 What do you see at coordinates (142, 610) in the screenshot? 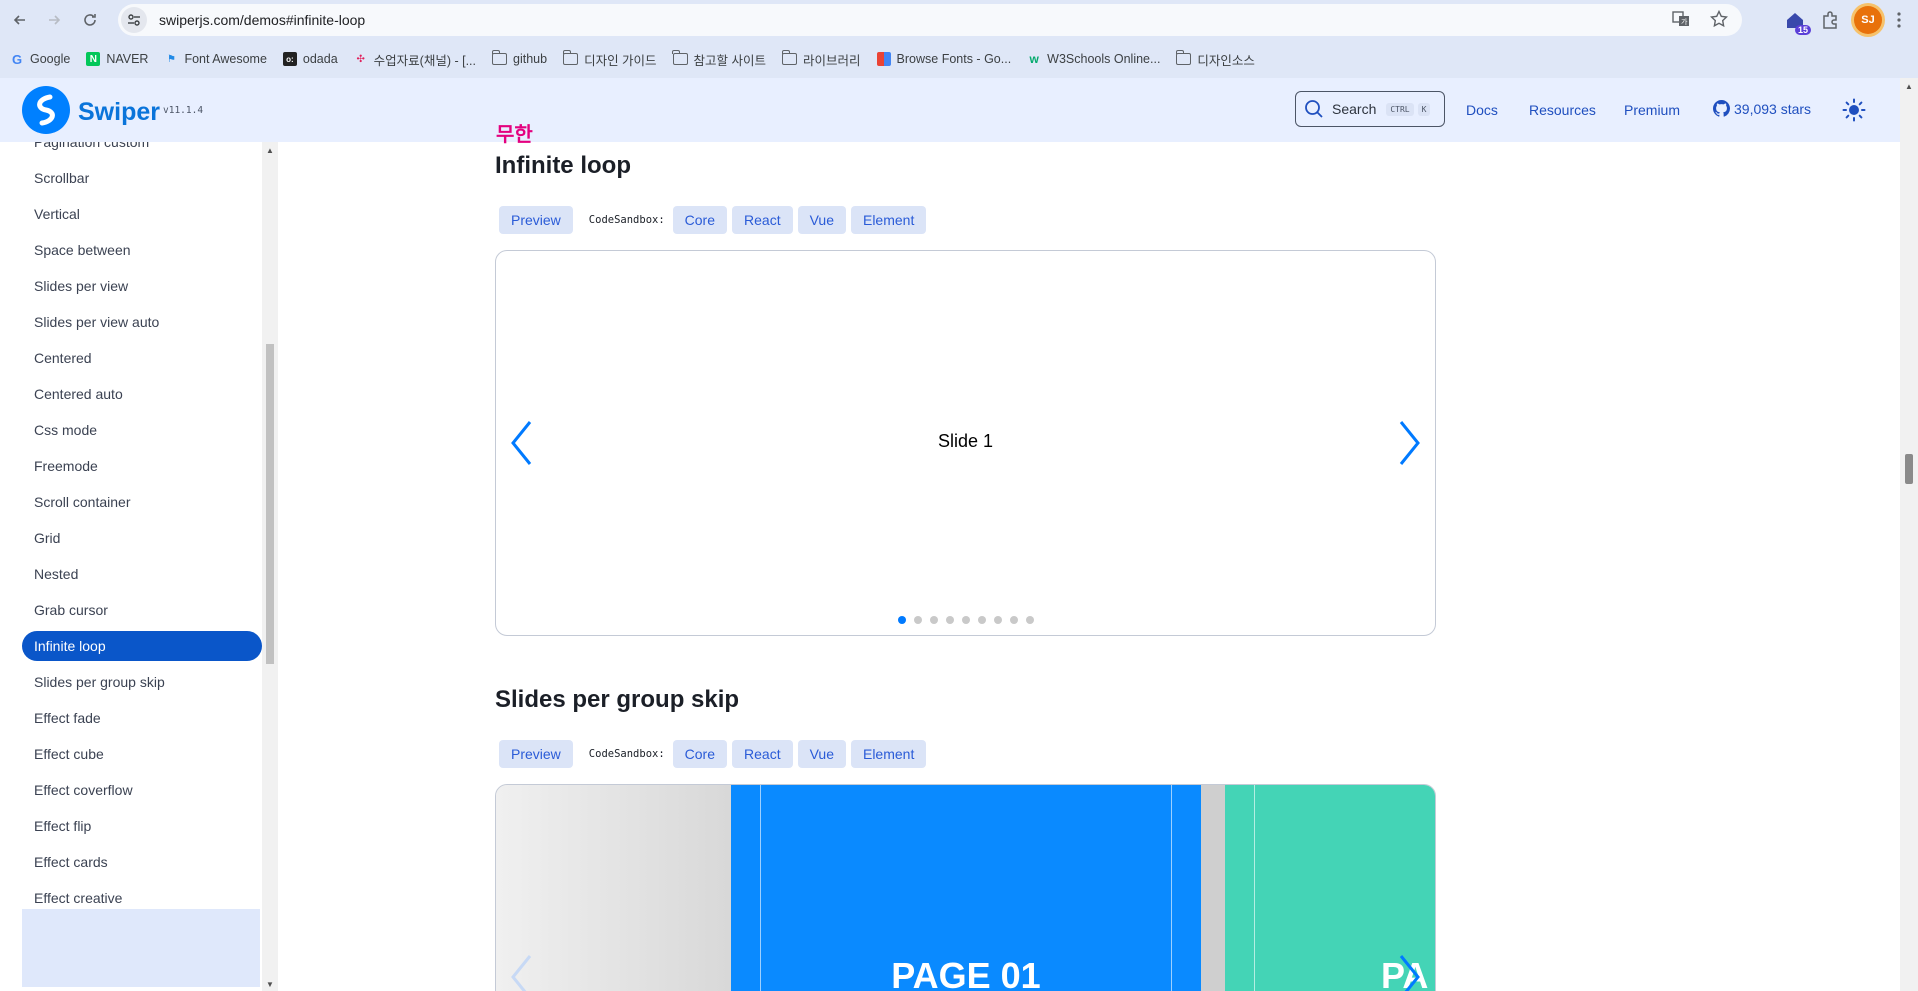
I see `sidebar-item-grab-cursor: Grab cursor` at bounding box center [142, 610].